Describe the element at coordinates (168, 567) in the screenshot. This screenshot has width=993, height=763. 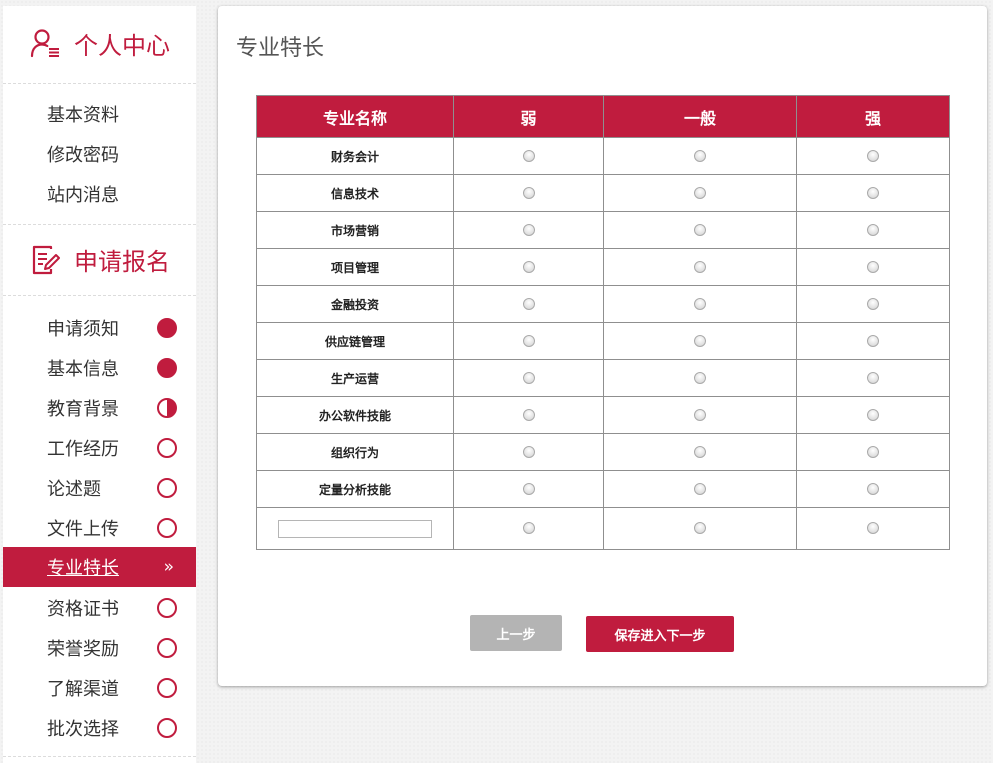
I see `double-chevron-right-icon: »` at that location.